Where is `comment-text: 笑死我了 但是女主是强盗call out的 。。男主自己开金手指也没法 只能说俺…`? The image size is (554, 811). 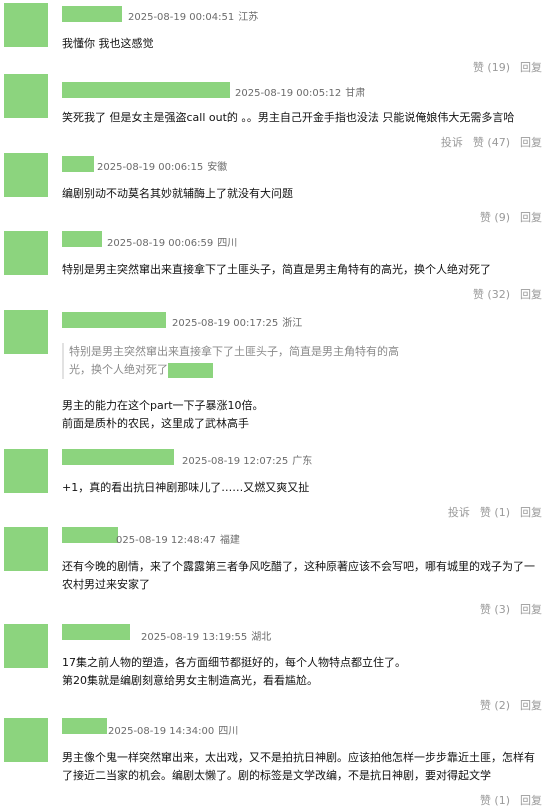
comment-text: 笑死我了 但是女主是强盗call out的 。。男主自己开金手指也没法 只能说俺… is located at coordinates (288, 117).